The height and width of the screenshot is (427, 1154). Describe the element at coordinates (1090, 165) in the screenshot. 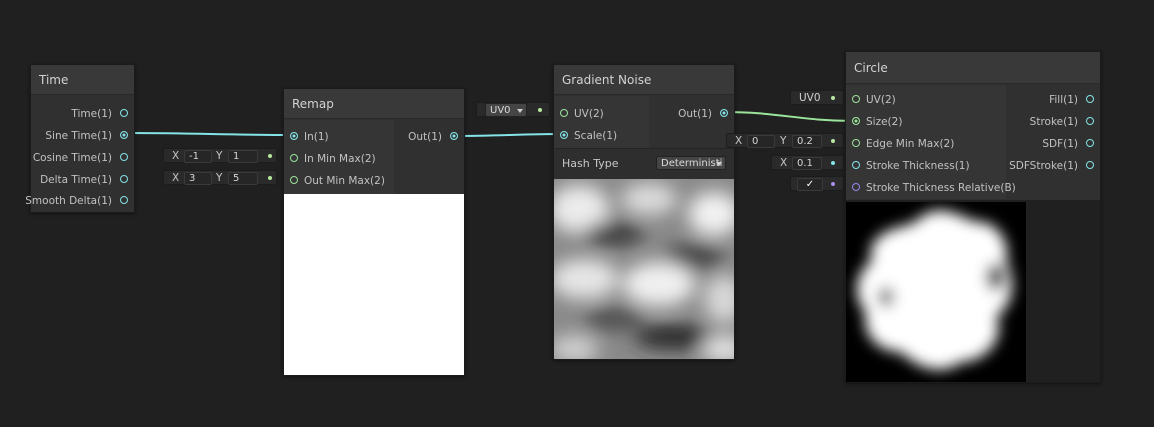

I see `circle-sdf-stroke-port` at that location.